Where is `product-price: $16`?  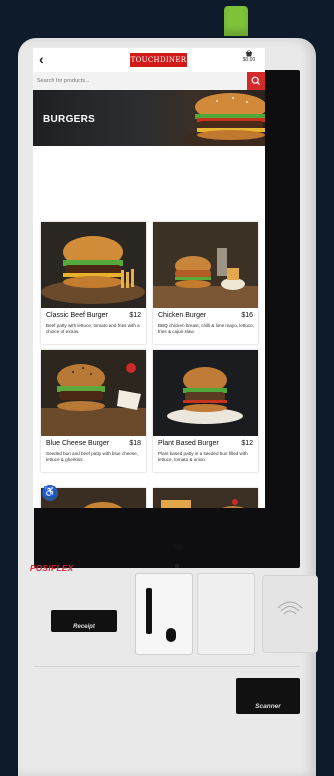 product-price: $16 is located at coordinates (247, 315).